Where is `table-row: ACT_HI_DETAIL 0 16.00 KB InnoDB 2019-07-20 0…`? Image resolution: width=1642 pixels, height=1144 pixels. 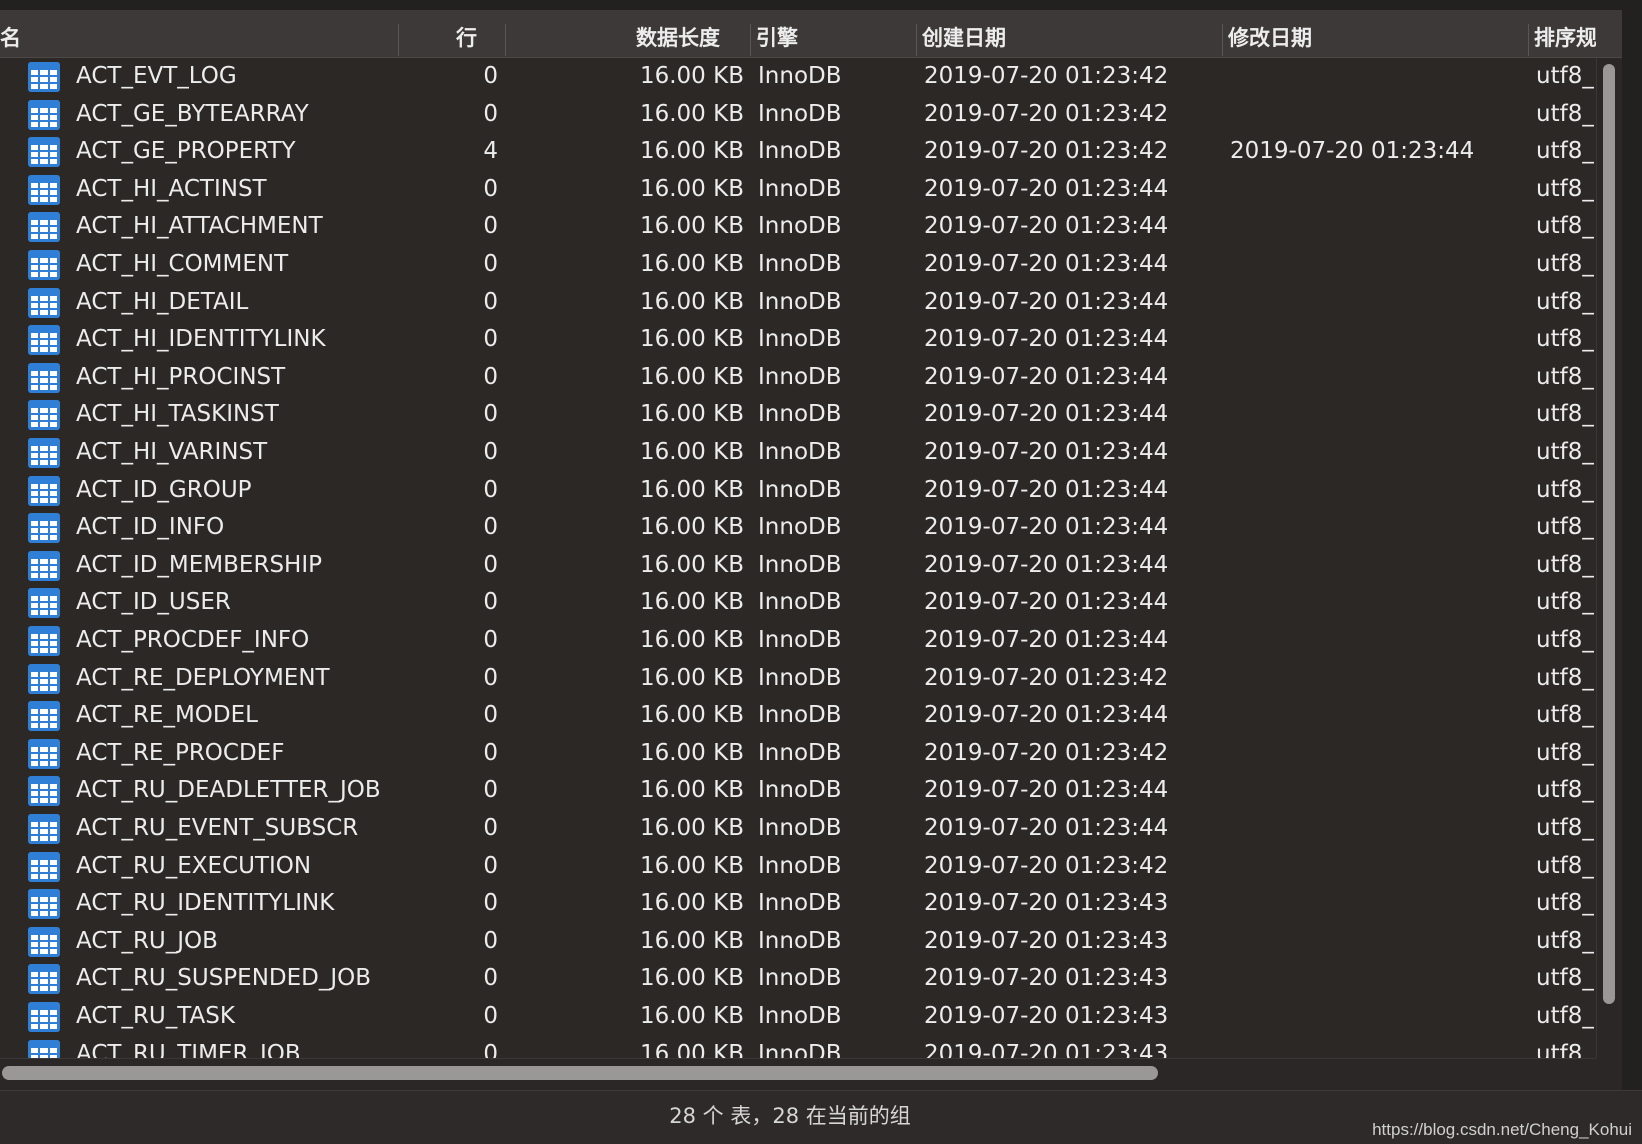
table-row: ACT_HI_DETAIL 0 16.00 KB InnoDB 2019-07-20 0… is located at coordinates (800, 303).